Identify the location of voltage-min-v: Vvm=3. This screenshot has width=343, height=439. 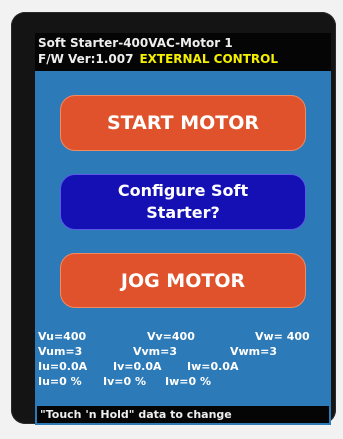
(155, 351).